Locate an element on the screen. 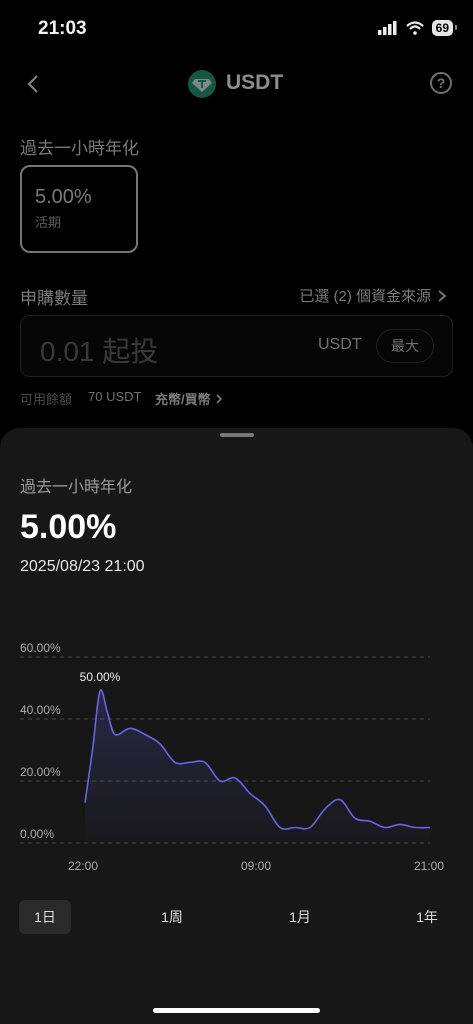 The image size is (473, 1024). page-title: USDT is located at coordinates (255, 82).